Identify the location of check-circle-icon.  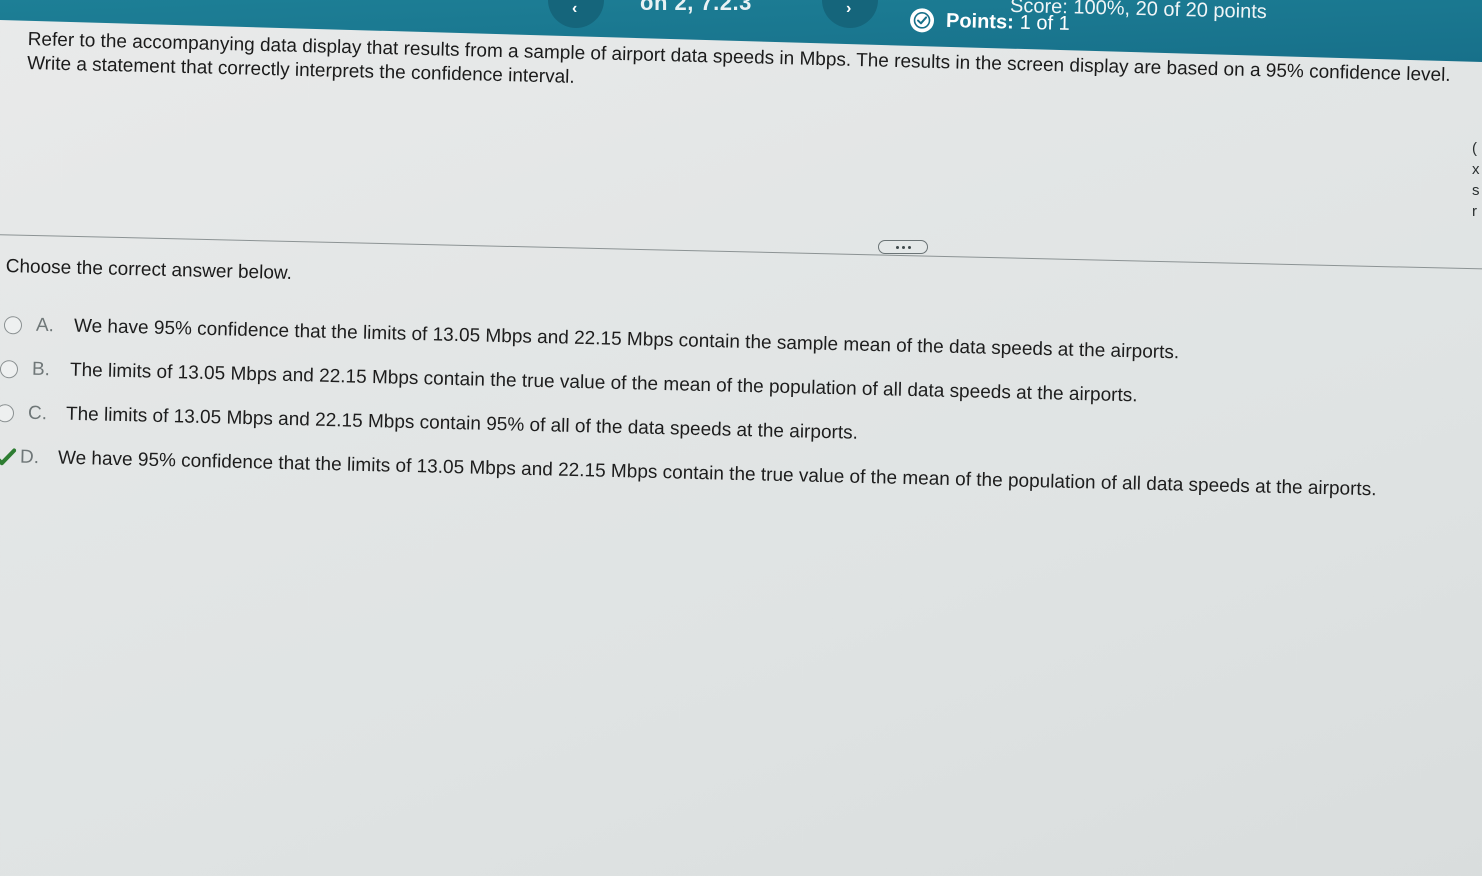
(922, 20).